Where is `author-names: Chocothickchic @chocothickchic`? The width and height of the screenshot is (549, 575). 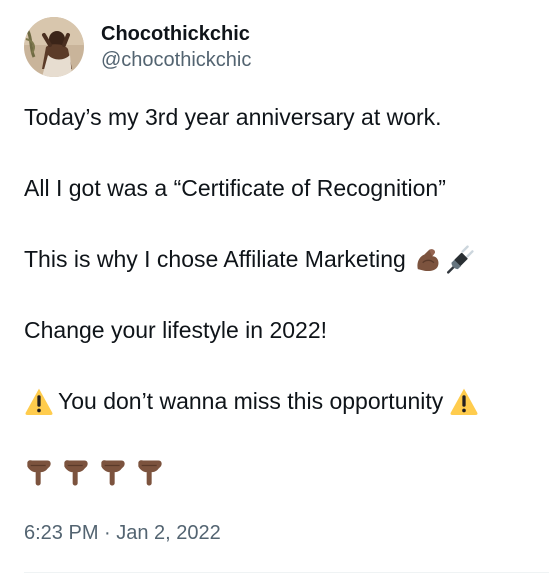 author-names: Chocothickchic @chocothickchic is located at coordinates (176, 47).